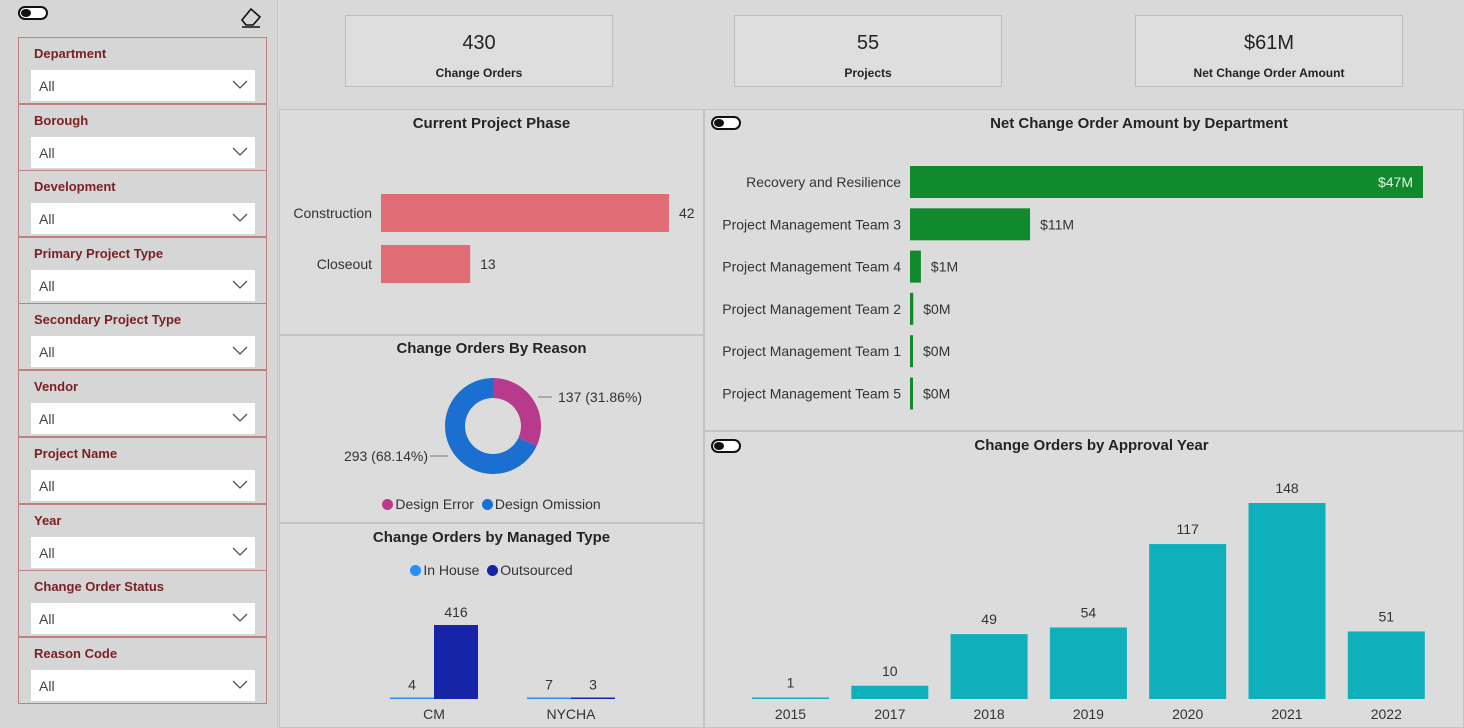  I want to click on managed-type-data-label: 7, so click(549, 685).